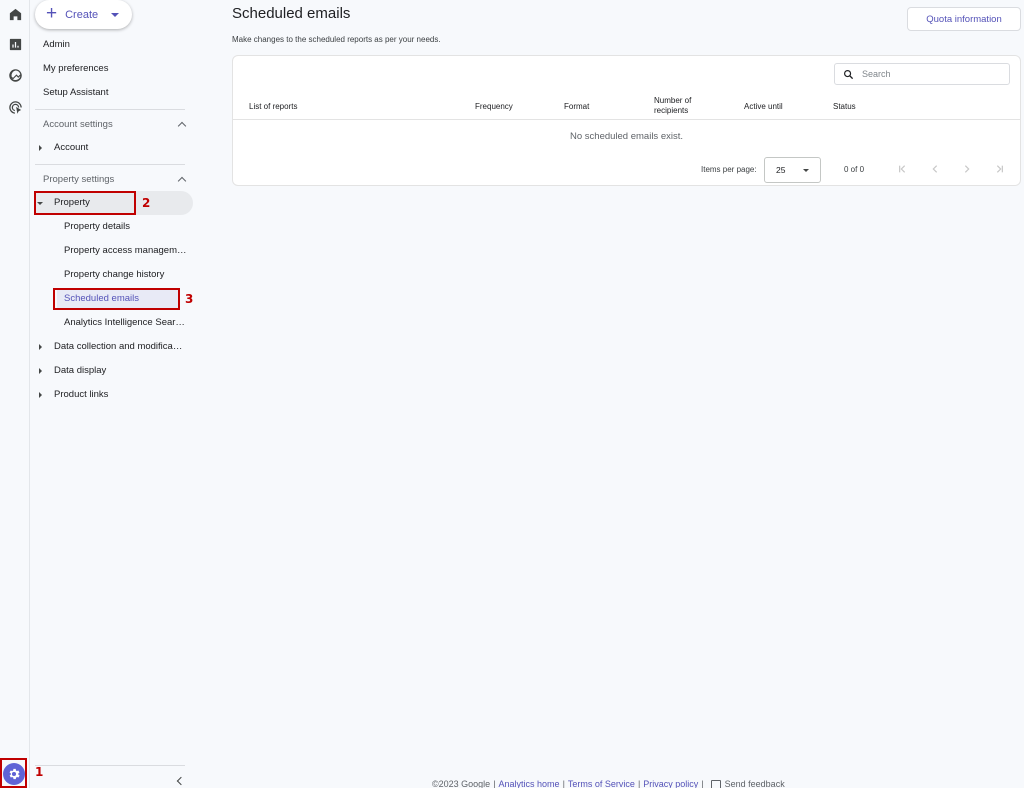 This screenshot has height=788, width=1024. What do you see at coordinates (85, 203) in the screenshot?
I see `step-2-highlight` at bounding box center [85, 203].